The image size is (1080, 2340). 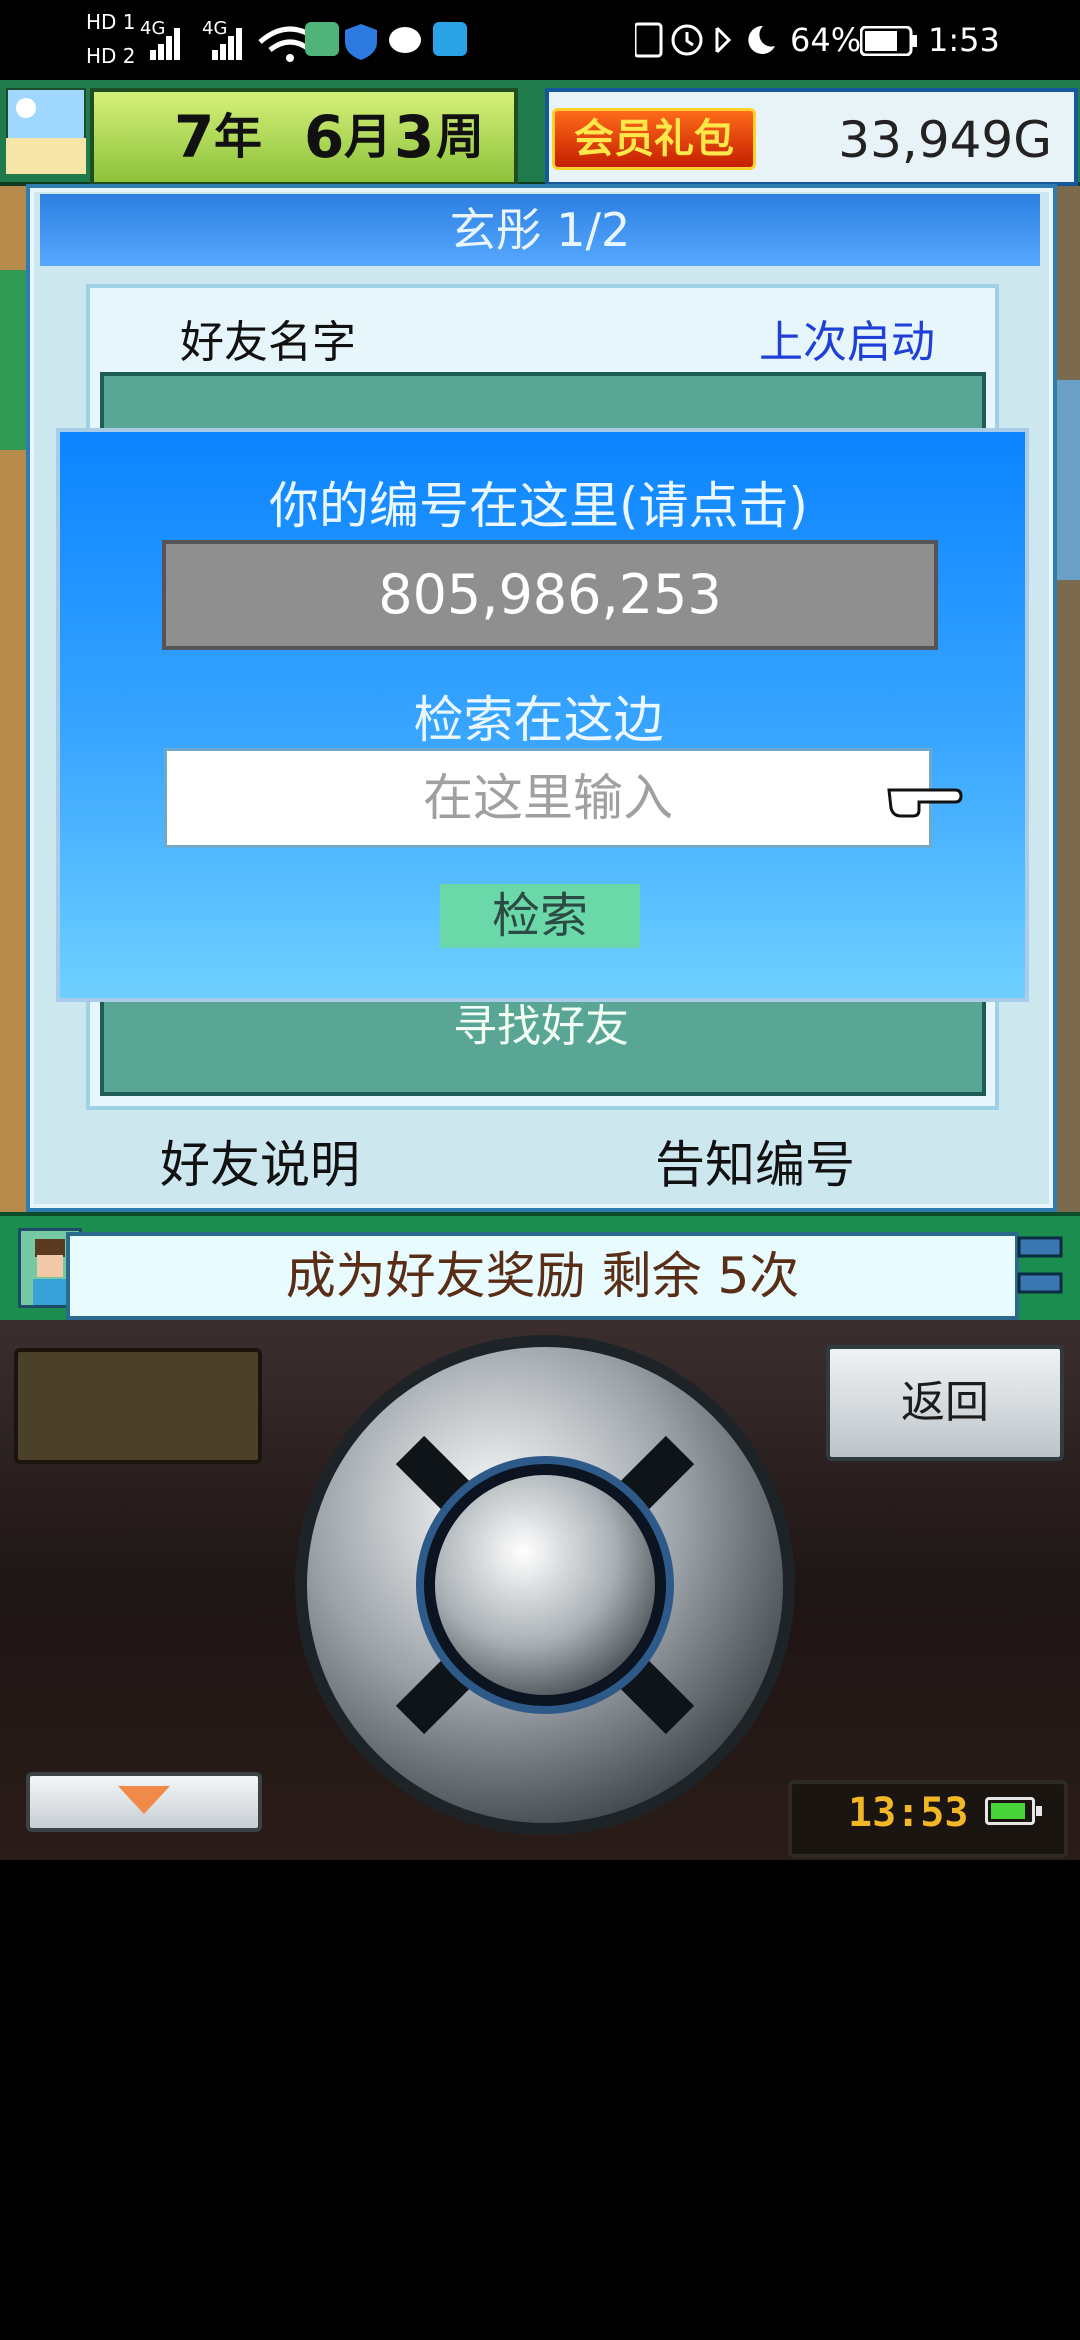 I want to click on status-time: 1:53, so click(x=964, y=40).